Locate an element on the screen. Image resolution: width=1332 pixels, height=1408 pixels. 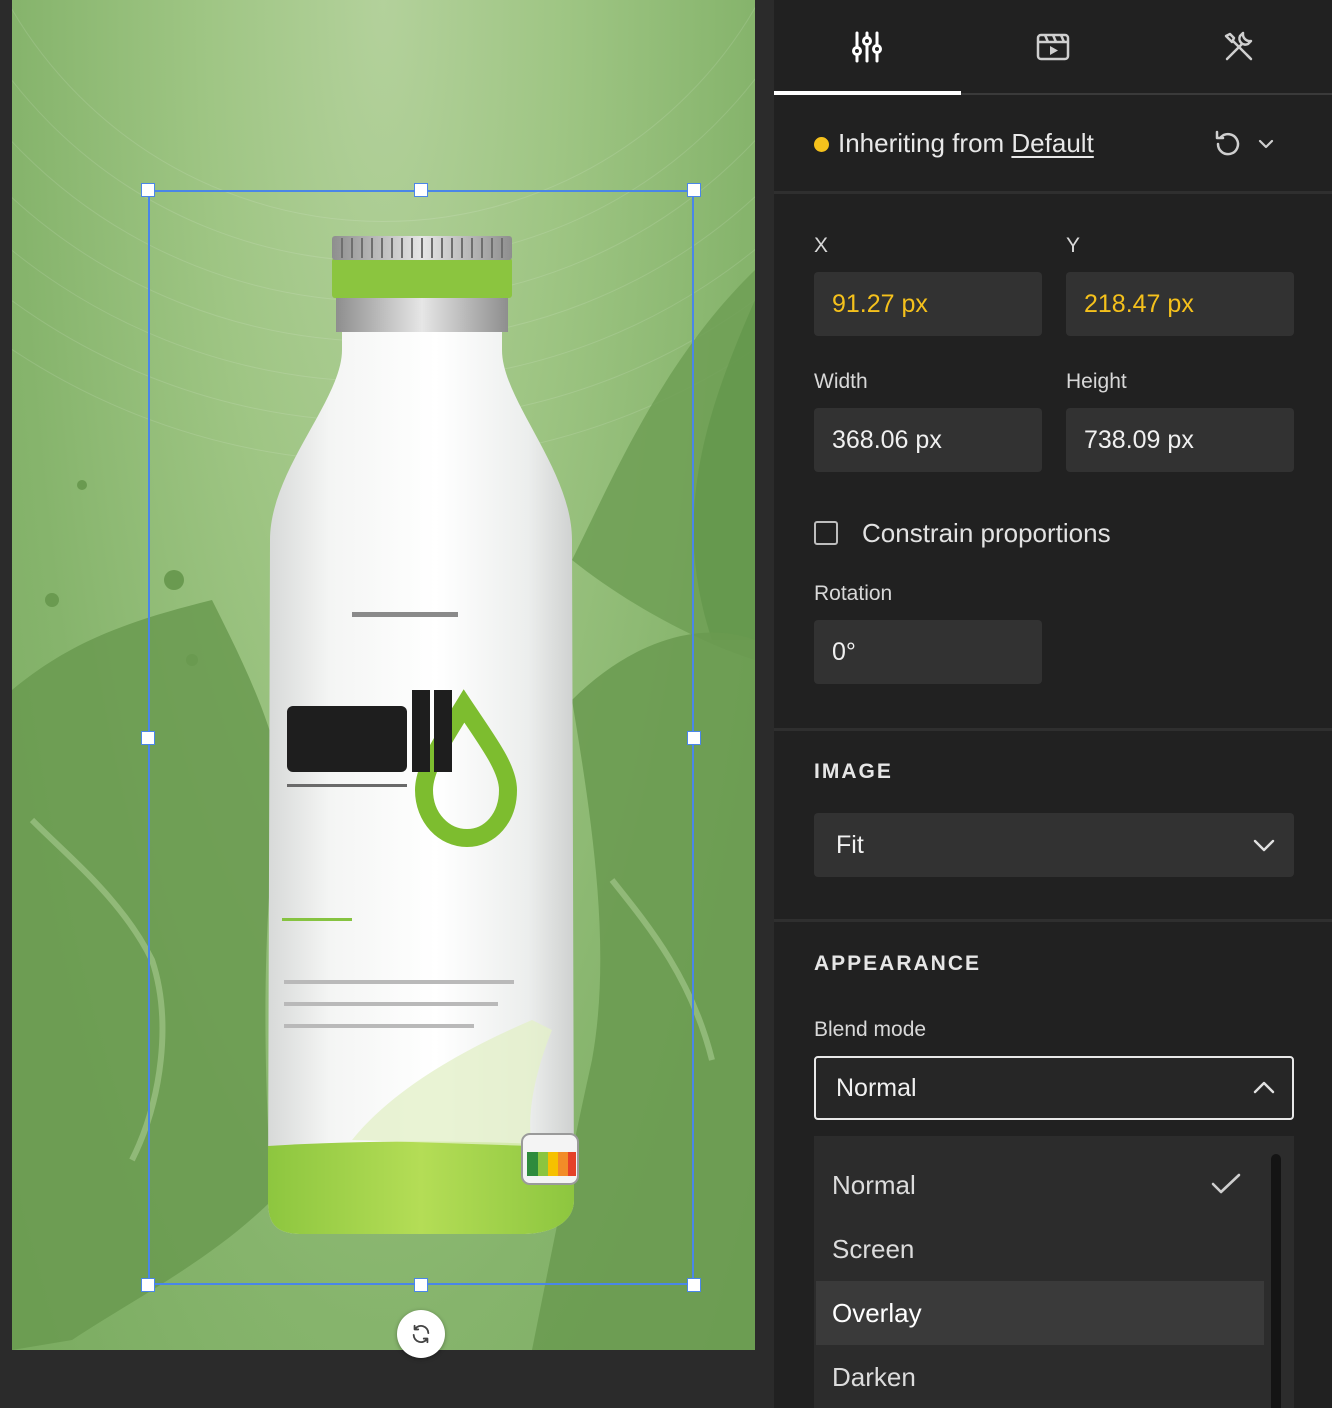
film-clapper-icon is located at coordinates (1053, 47).